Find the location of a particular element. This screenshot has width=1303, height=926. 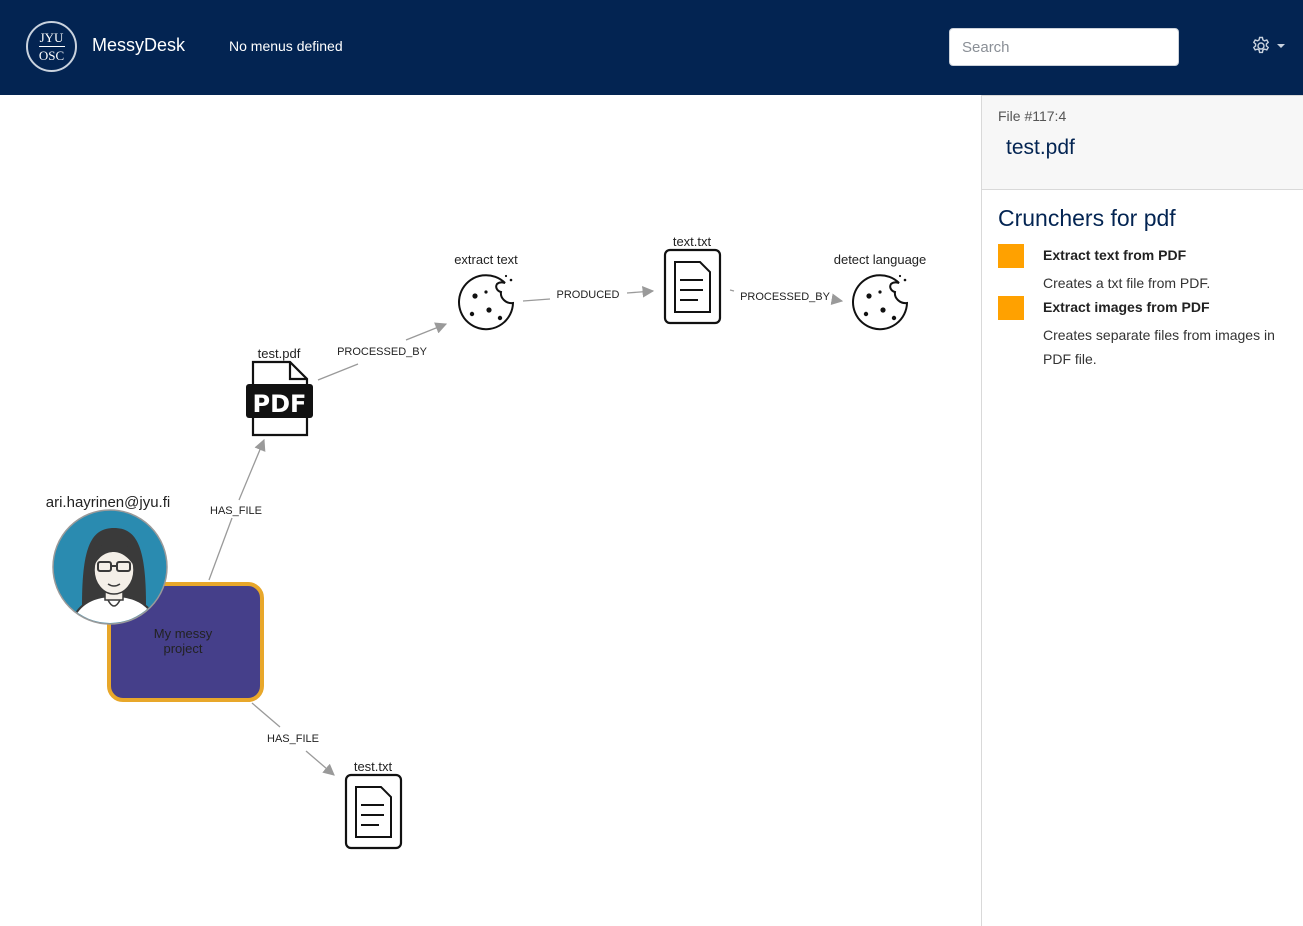

crunchers-title: Crunchers for pdf is located at coordinates (1087, 218).